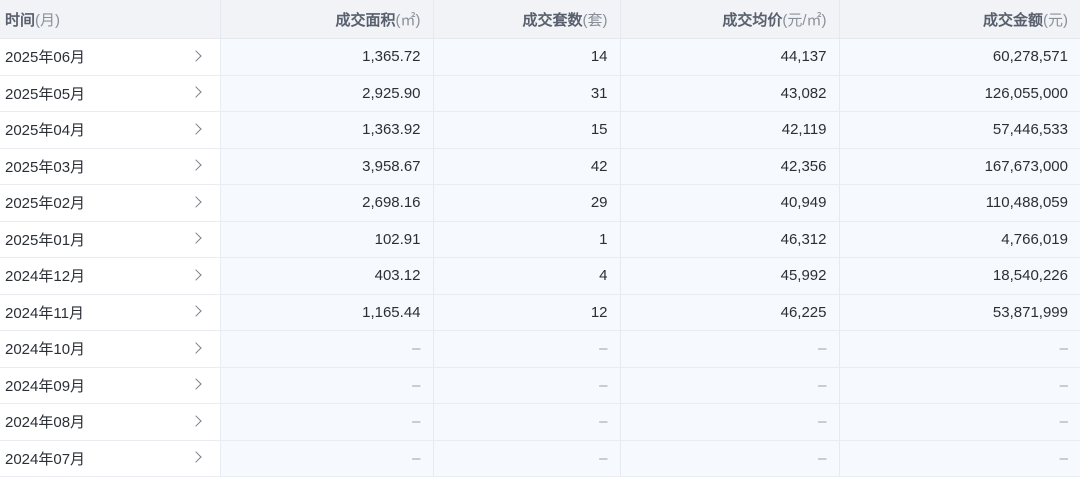 The width and height of the screenshot is (1080, 479). What do you see at coordinates (110, 385) in the screenshot?
I see `month-cell: 2024年09月` at bounding box center [110, 385].